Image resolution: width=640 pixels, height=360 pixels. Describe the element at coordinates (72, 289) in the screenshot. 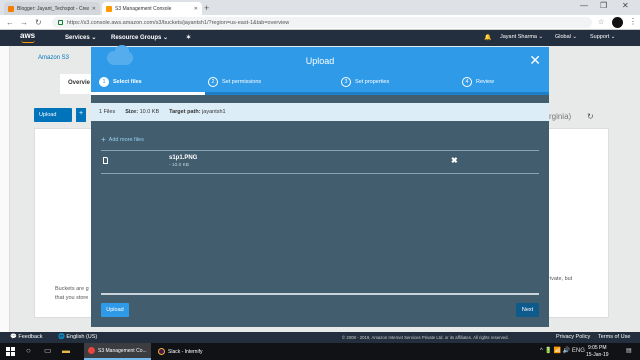

I see `info-line: Buckets are g` at that location.